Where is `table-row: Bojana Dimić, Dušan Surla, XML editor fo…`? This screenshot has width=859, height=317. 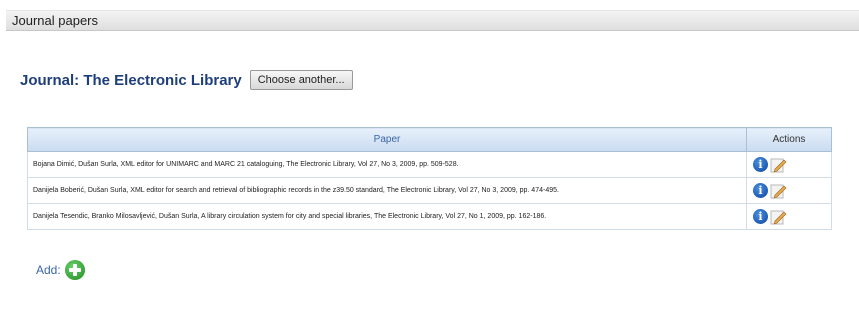
table-row: Bojana Dimić, Dušan Surla, XML editor fo… is located at coordinates (429, 164).